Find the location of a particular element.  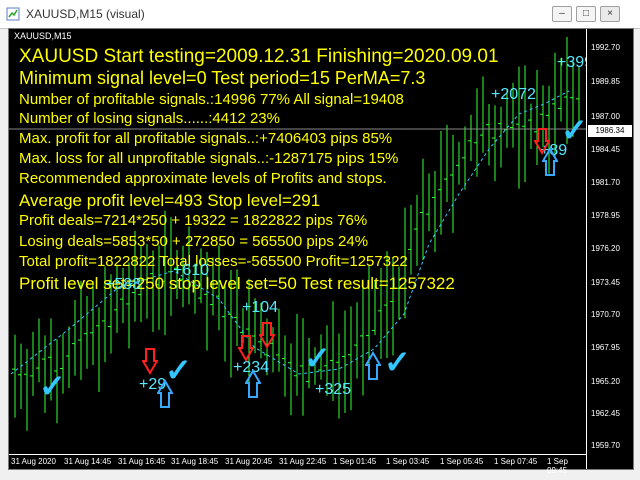

time-tick: 31 Aug 16:45 is located at coordinates (142, 461).